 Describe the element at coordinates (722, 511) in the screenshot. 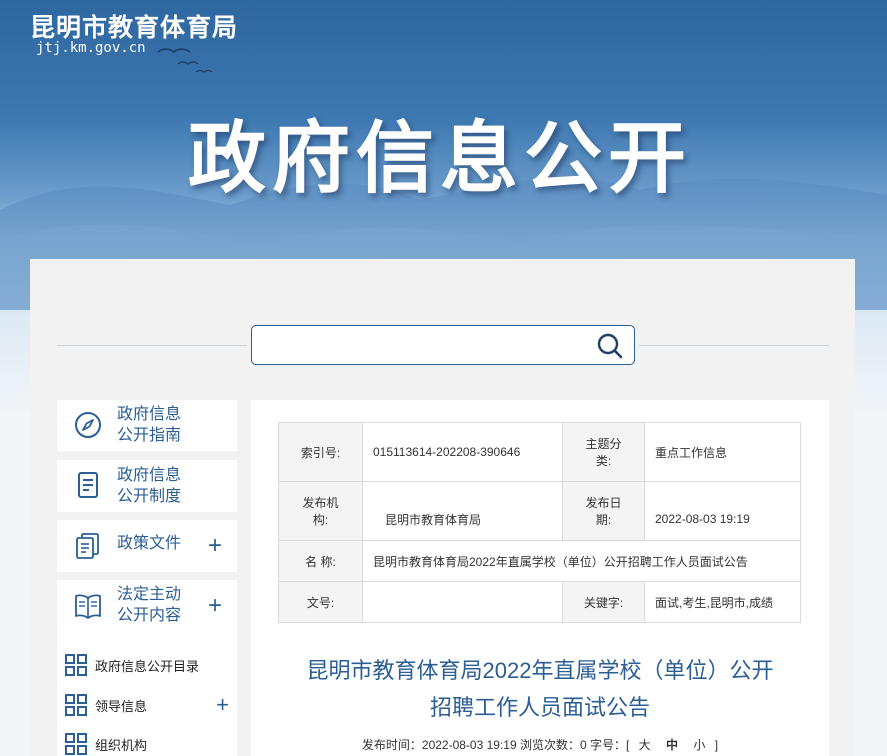

I see `meta-value-date: 2022-08-03 19:19` at that location.